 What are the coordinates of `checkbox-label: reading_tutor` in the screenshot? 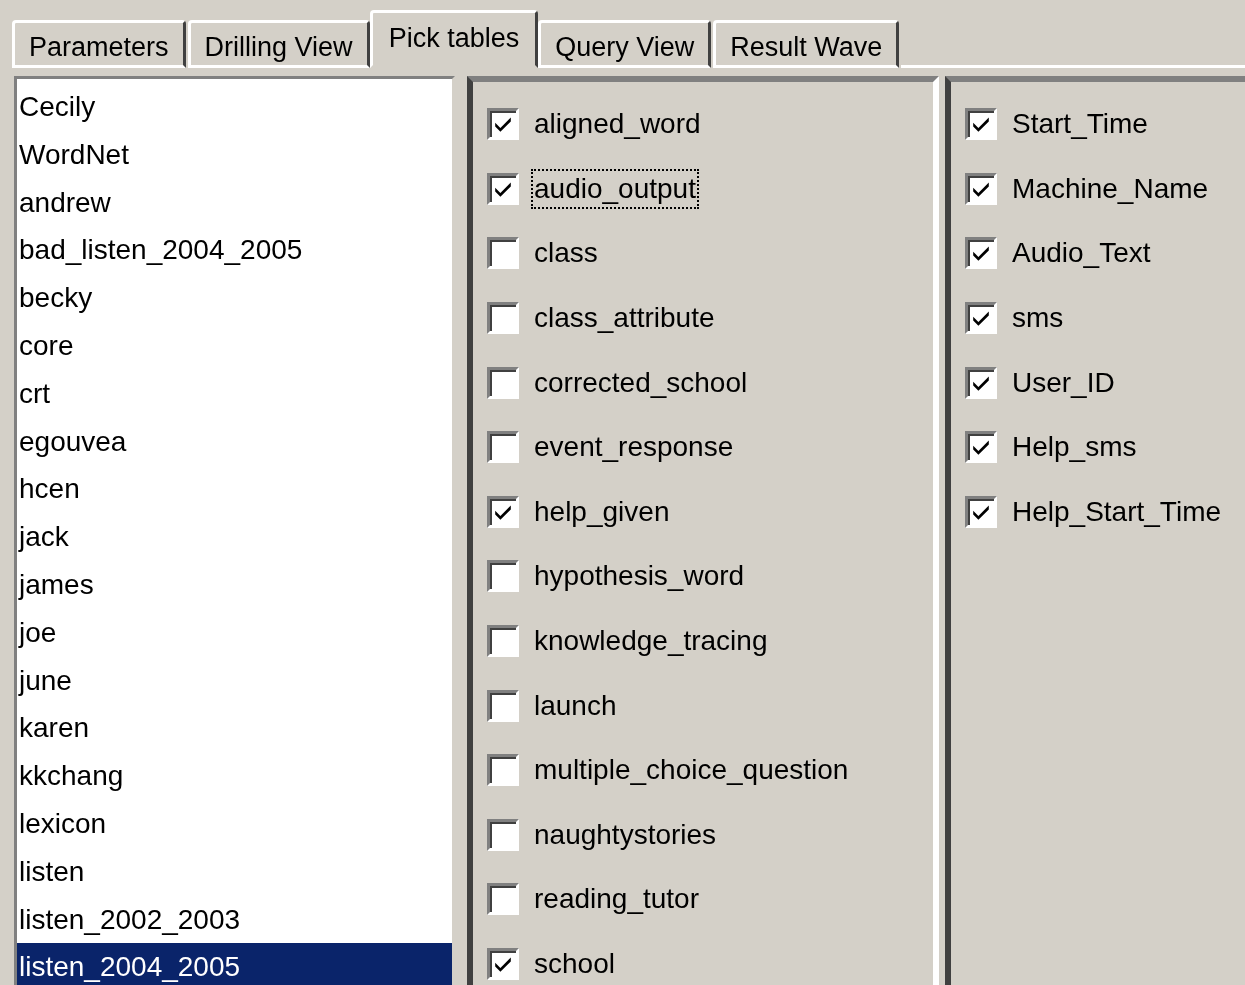 It's located at (616, 899).